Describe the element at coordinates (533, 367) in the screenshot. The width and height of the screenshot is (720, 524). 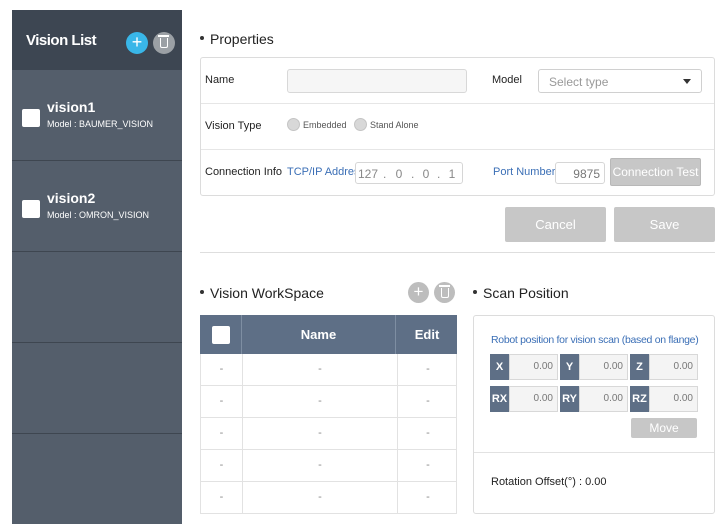
I see `axis-x-value: 0.00` at that location.